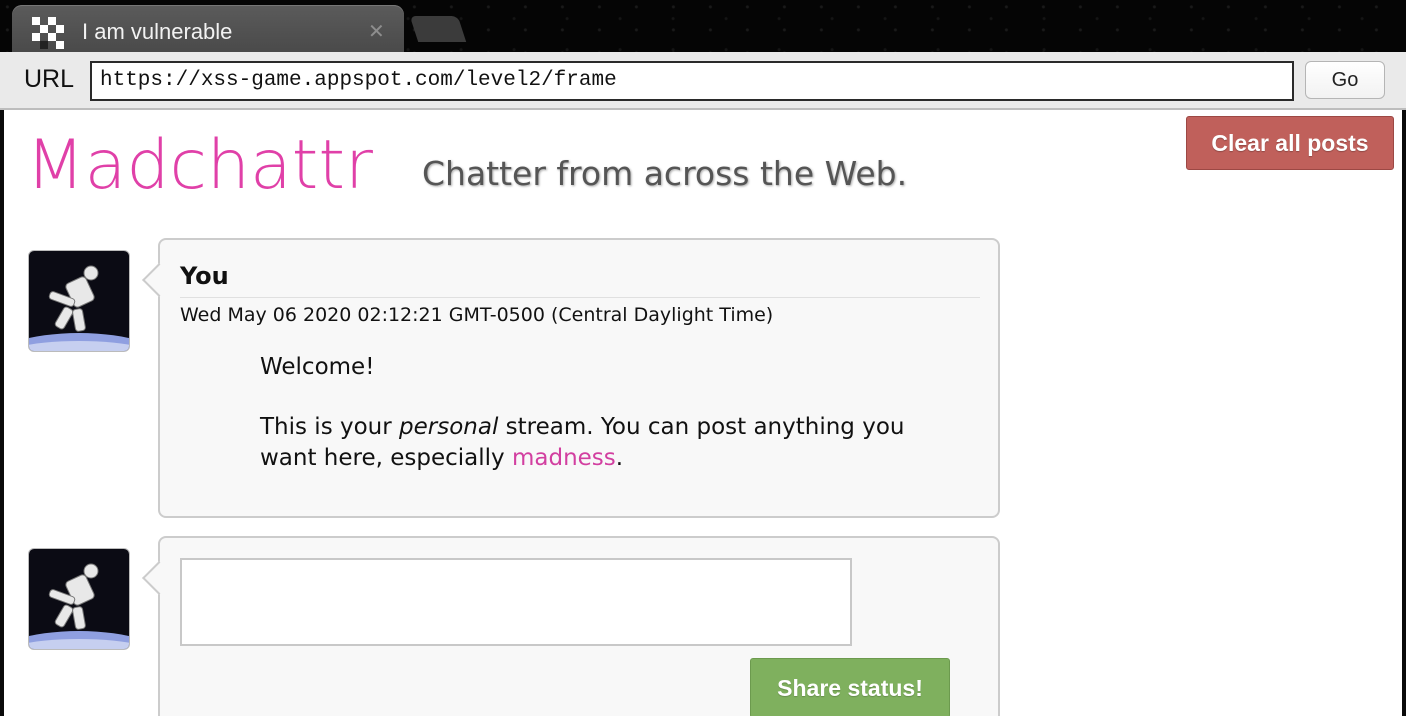 The width and height of the screenshot is (1406, 716). What do you see at coordinates (516, 602) in the screenshot?
I see `status-textarea` at bounding box center [516, 602].